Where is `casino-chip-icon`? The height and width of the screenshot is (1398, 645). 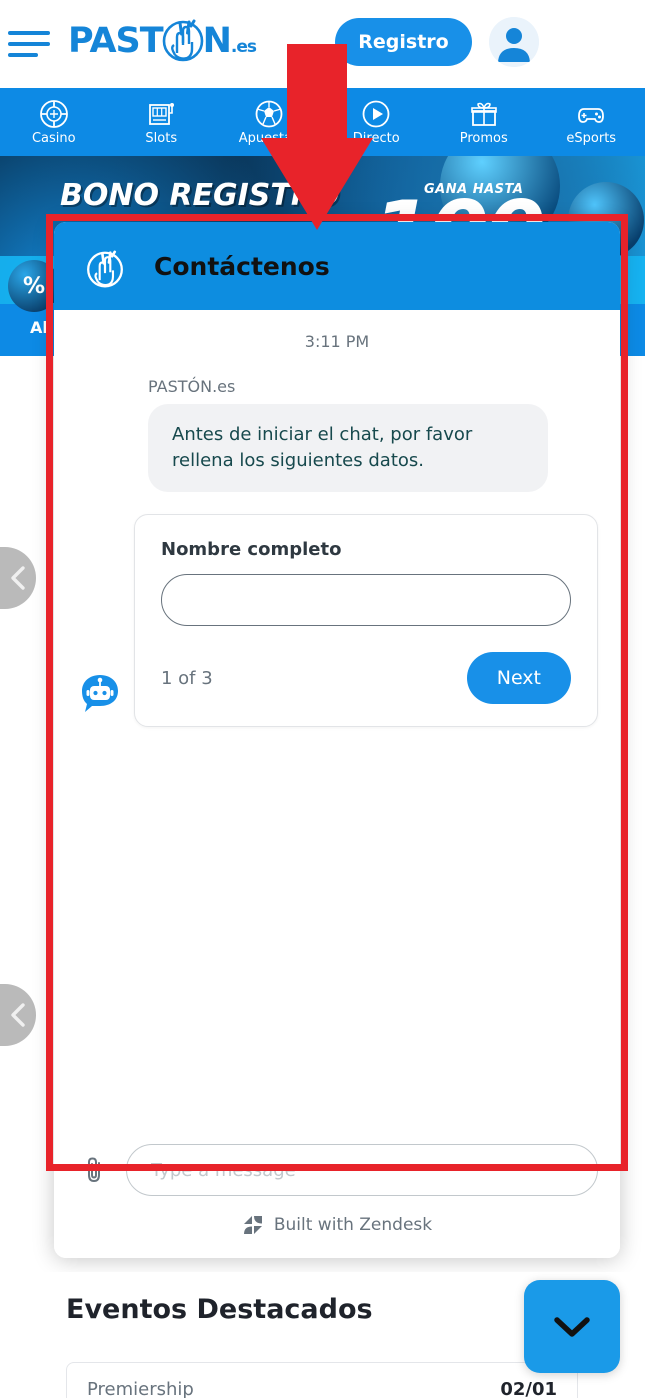 casino-chip-icon is located at coordinates (53, 113).